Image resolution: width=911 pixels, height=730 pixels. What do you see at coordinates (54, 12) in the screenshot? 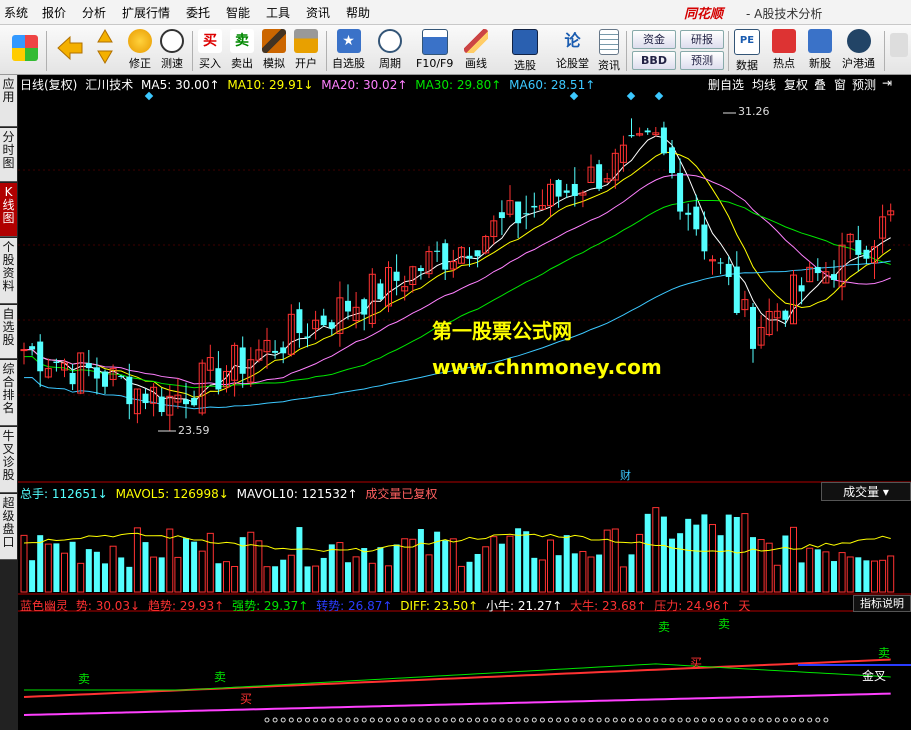
I see `menu-quote: 报价` at bounding box center [54, 12].